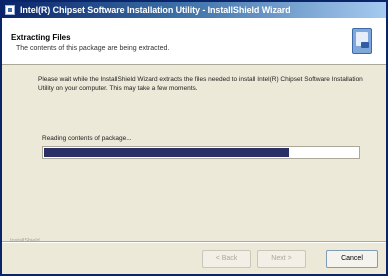 The width and height of the screenshot is (388, 276). Describe the element at coordinates (352, 259) in the screenshot. I see `cancel-button: Cancel` at that location.